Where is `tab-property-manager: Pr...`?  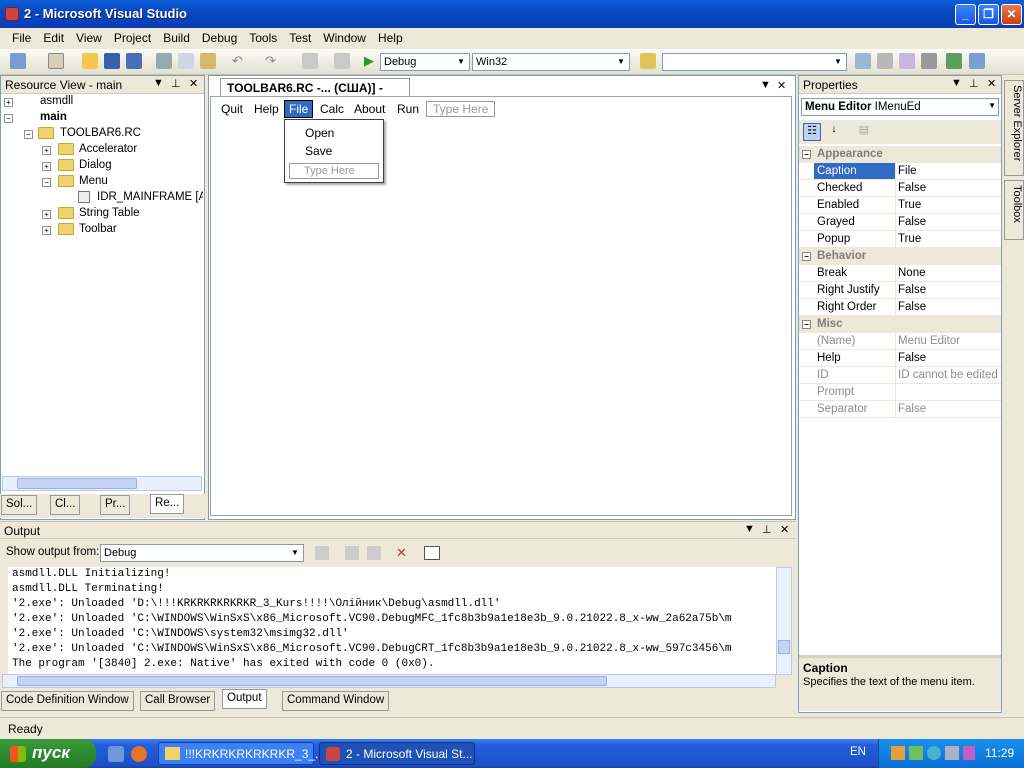 tab-property-manager: Pr... is located at coordinates (115, 505).